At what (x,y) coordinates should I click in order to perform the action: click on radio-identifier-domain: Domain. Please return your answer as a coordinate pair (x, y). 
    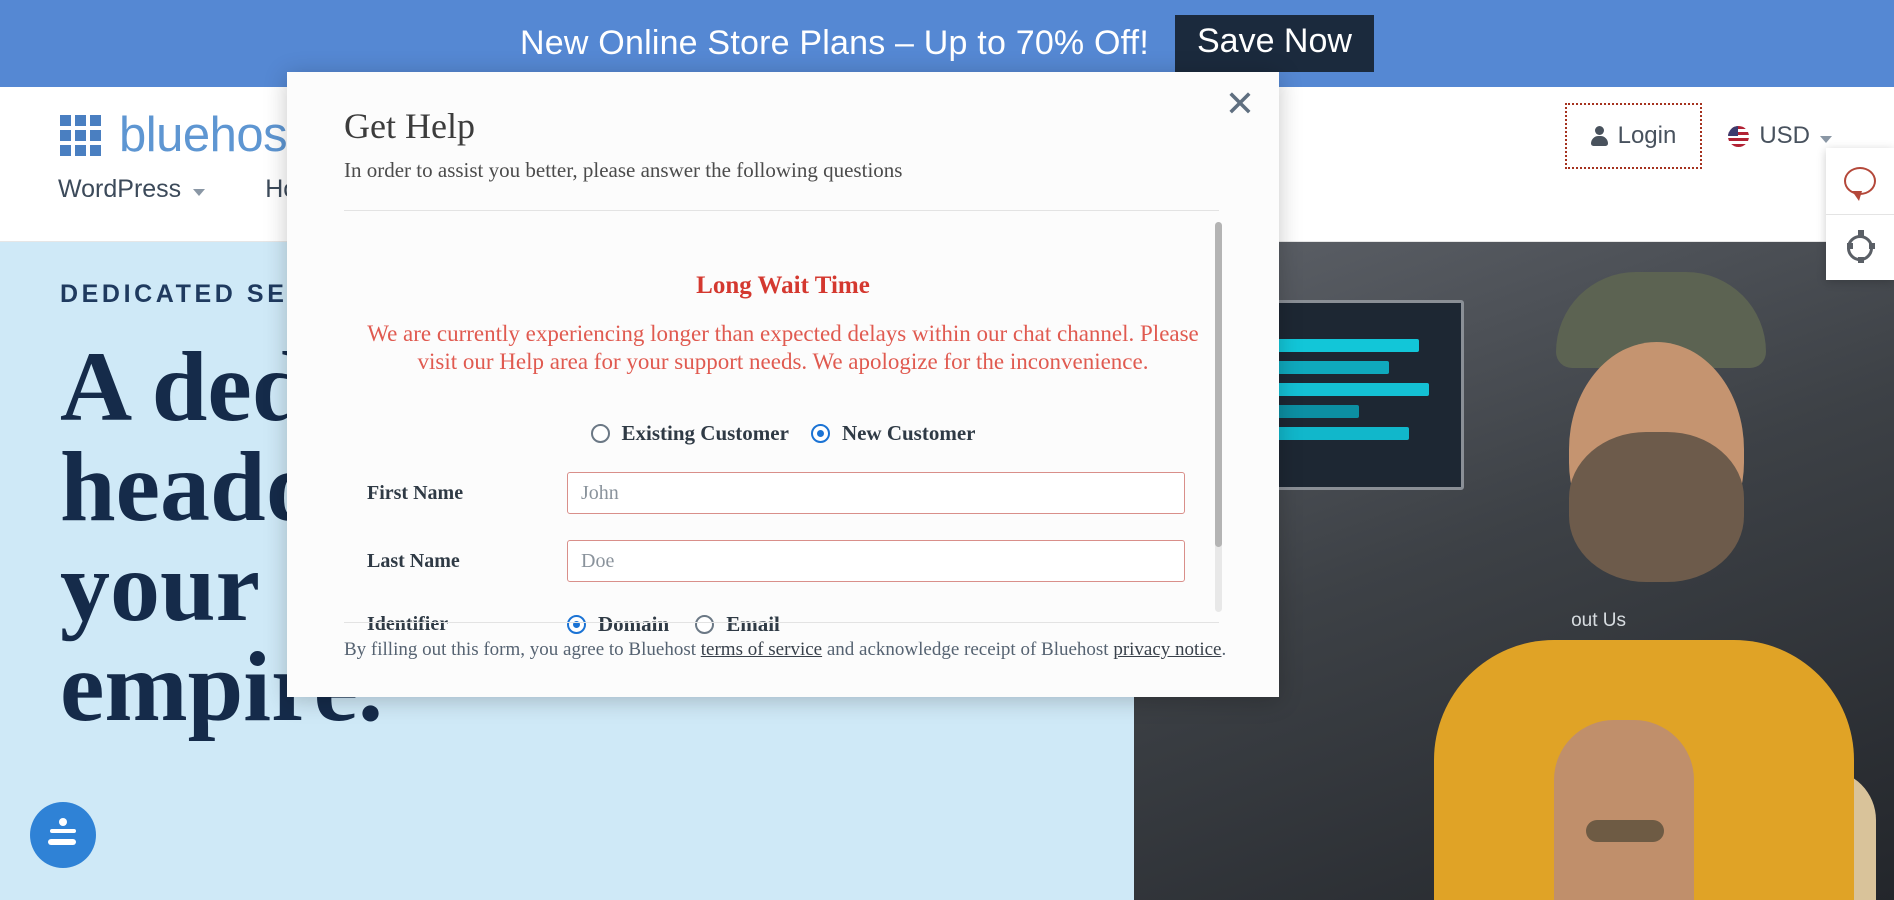
    Looking at the image, I should click on (618, 624).